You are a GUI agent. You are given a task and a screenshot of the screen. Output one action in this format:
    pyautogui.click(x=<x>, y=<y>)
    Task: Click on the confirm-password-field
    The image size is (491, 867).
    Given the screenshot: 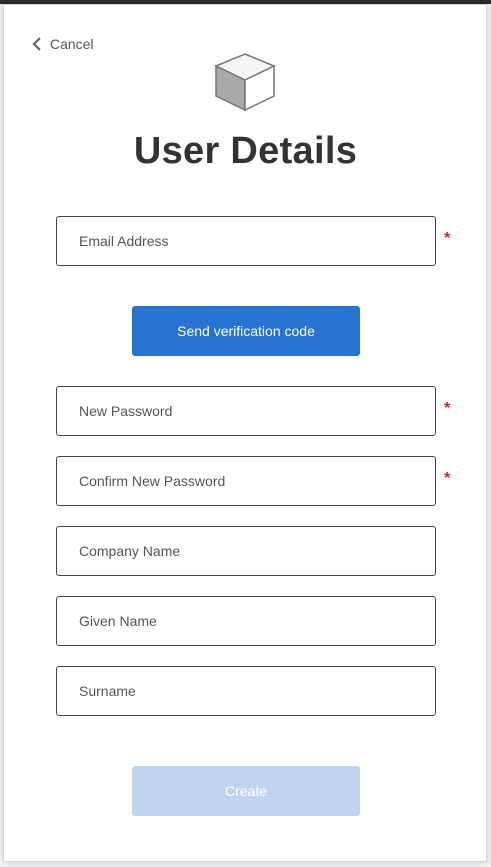 What is the action you would take?
    pyautogui.click(x=246, y=481)
    